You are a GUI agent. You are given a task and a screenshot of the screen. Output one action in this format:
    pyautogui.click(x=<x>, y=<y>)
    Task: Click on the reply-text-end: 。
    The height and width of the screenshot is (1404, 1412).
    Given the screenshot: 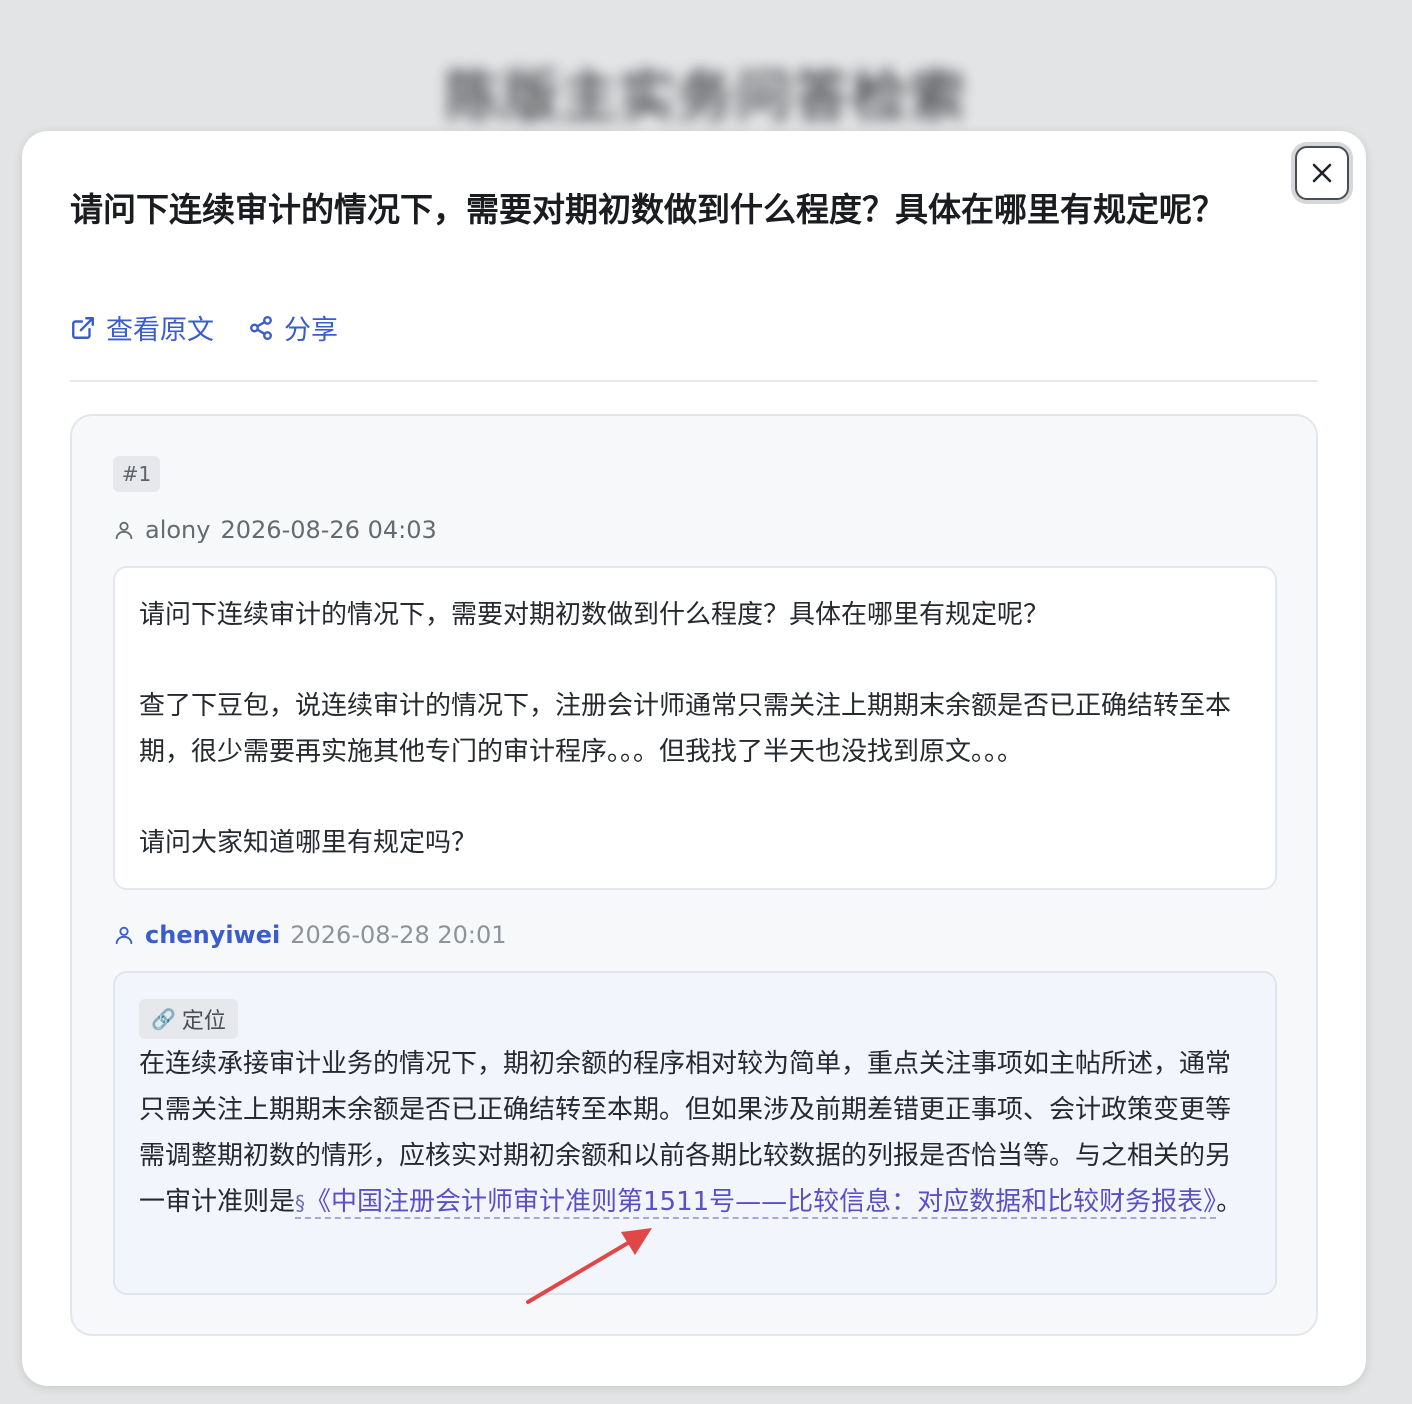 What is the action you would take?
    pyautogui.click(x=1229, y=1202)
    